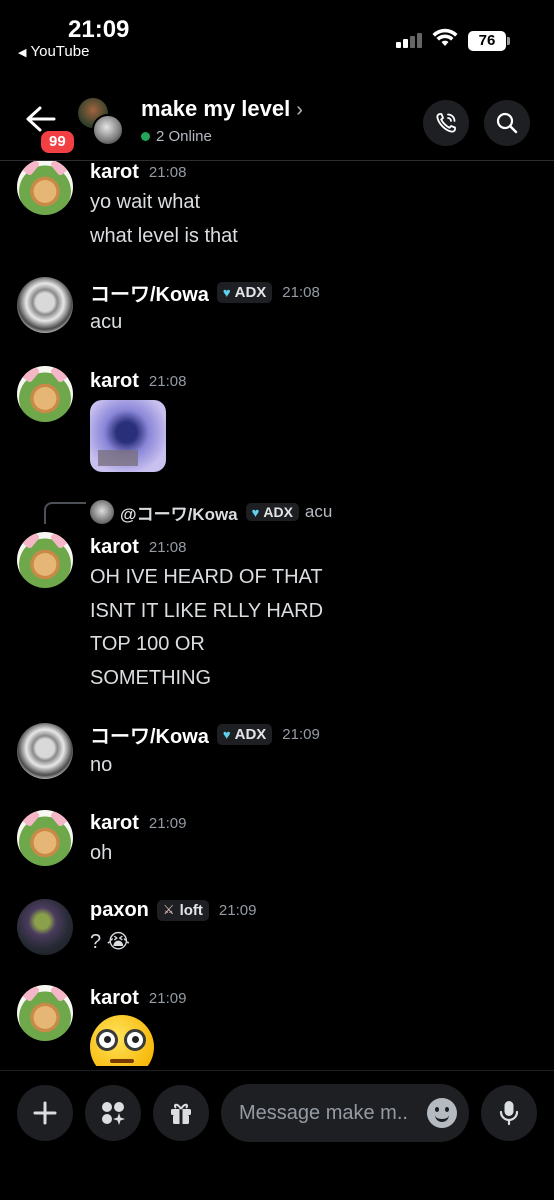 The height and width of the screenshot is (1200, 554). I want to click on channel-title: make my level ›, so click(222, 109).